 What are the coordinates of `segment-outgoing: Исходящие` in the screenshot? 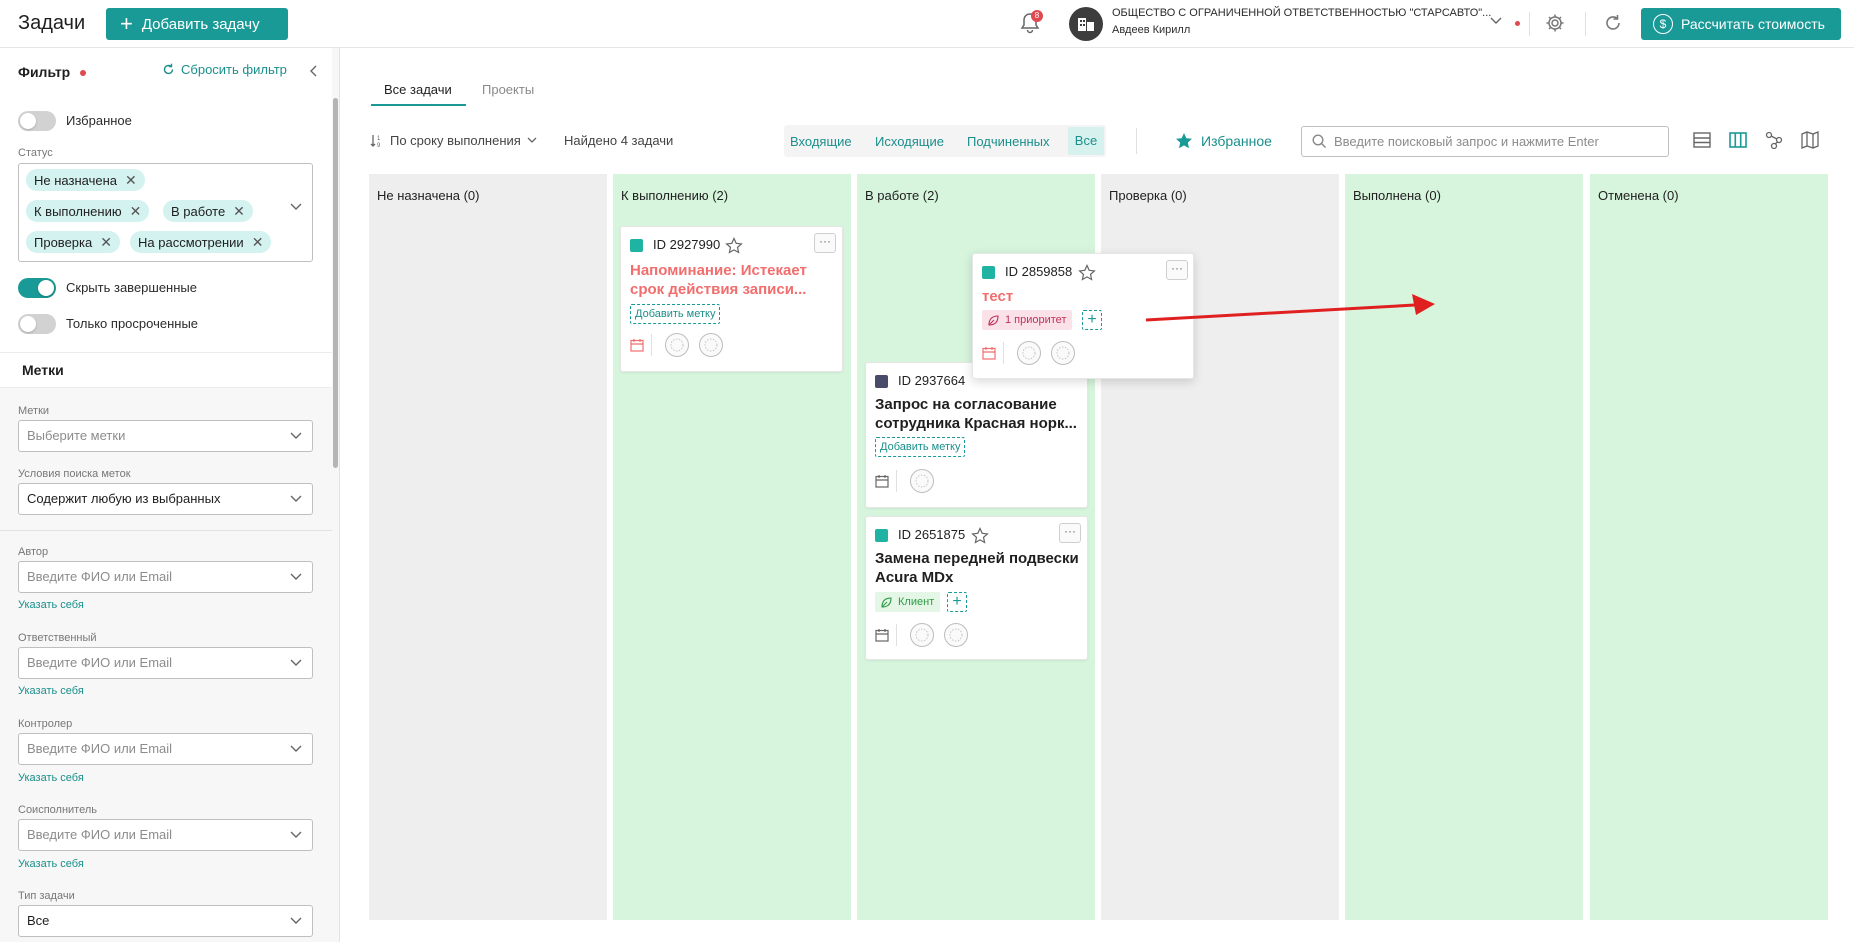 It's located at (909, 141).